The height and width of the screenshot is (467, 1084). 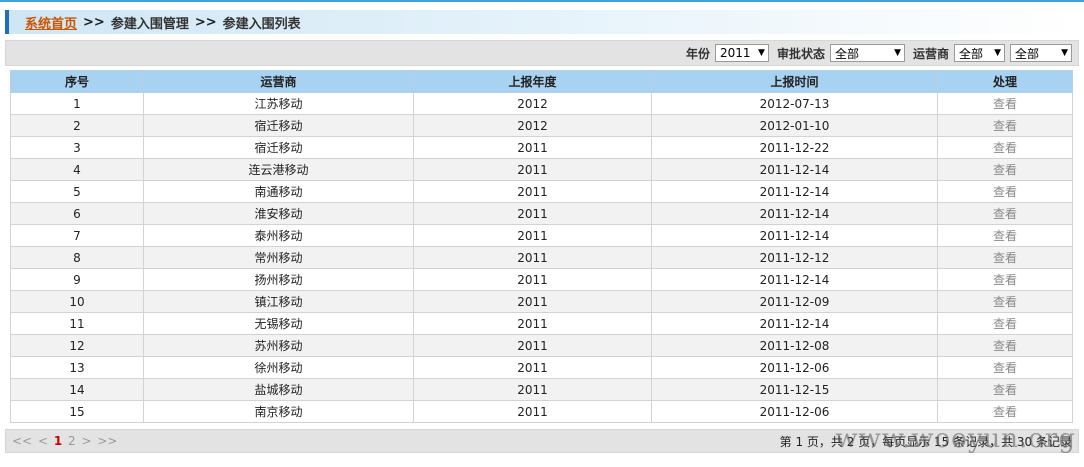 What do you see at coordinates (77, 257) in the screenshot?
I see `cell-no: 8` at bounding box center [77, 257].